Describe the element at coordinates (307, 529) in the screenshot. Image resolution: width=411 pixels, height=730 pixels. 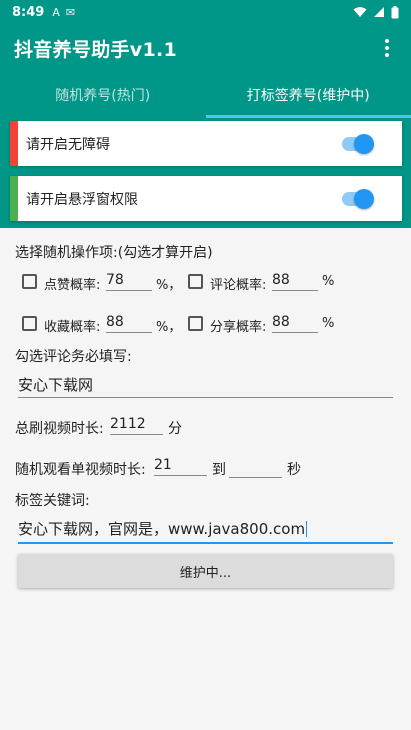
I see `text-cursor` at that location.